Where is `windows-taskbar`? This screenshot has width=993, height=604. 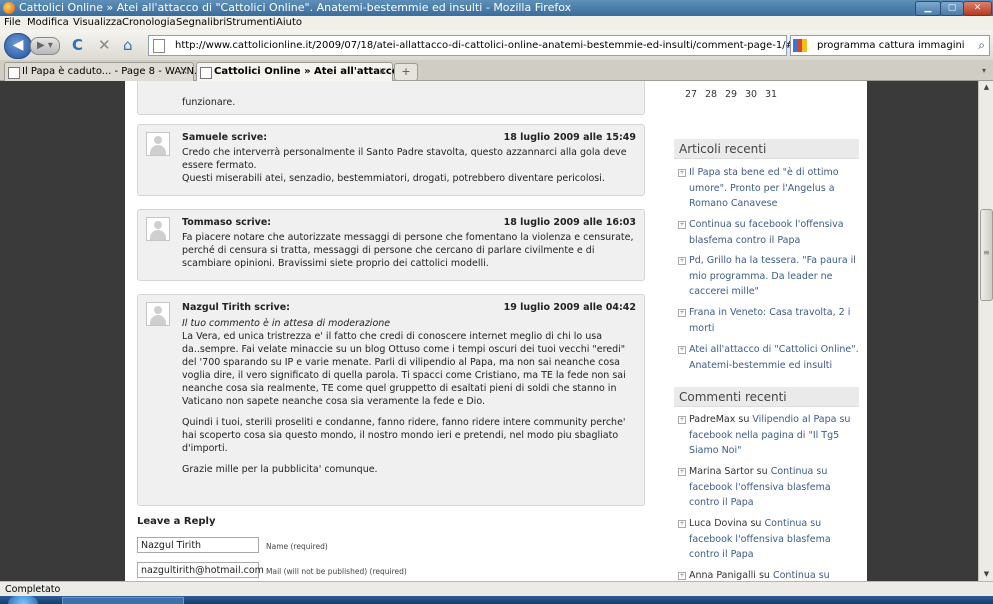
windows-taskbar is located at coordinates (496, 600).